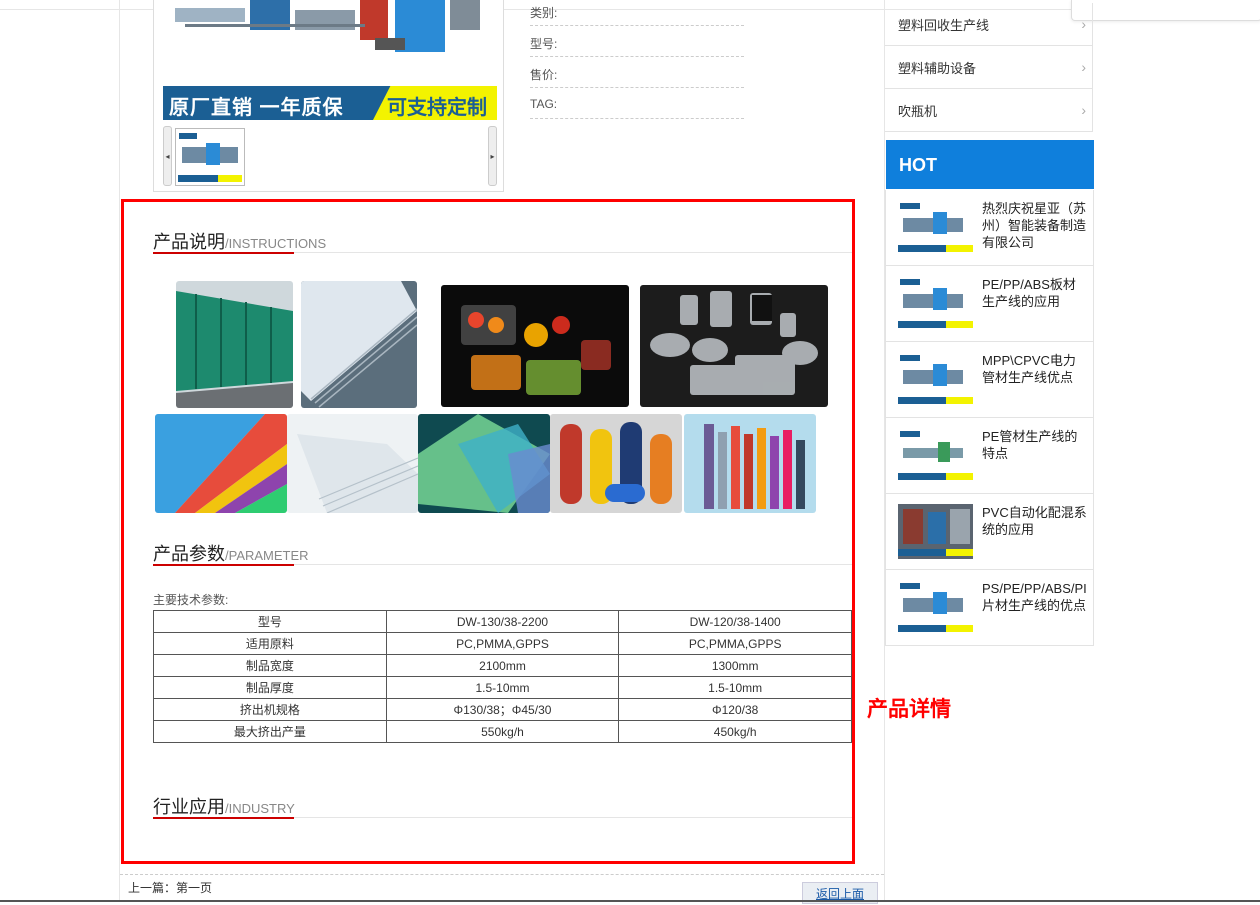 This screenshot has height=905, width=1260. I want to click on table-row: 型号 DW-130/38-2200 DW-120/38-1400, so click(502, 621).